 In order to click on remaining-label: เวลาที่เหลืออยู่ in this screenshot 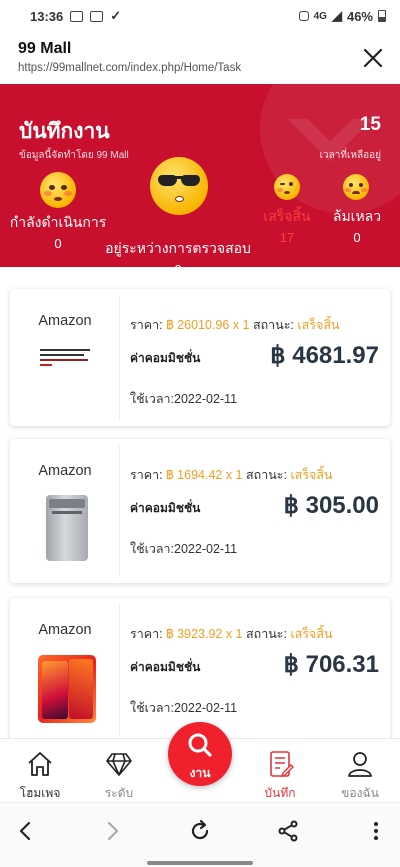, I will do `click(350, 155)`.